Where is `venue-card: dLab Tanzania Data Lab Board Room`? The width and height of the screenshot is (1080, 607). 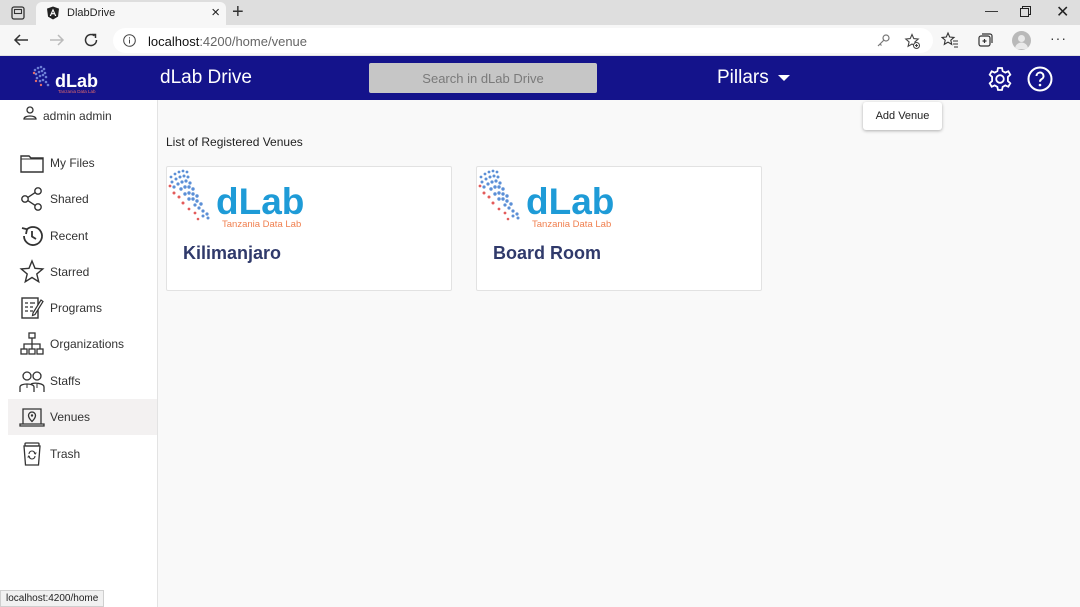
venue-card: dLab Tanzania Data Lab Board Room is located at coordinates (619, 228).